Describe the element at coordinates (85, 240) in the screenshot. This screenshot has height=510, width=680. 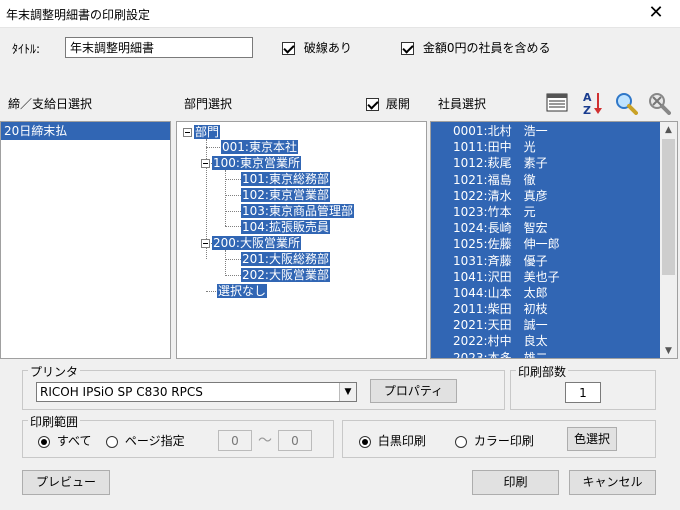
I see `closing-list: 20日締末払` at that location.